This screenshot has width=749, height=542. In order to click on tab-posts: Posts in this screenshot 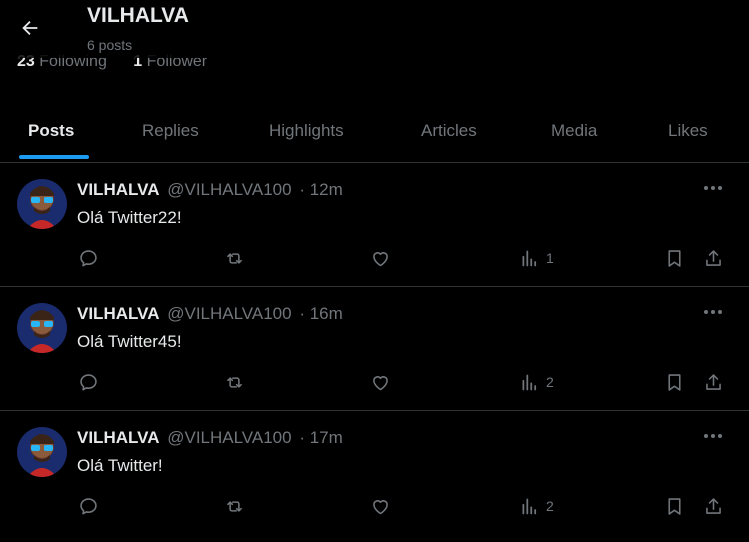, I will do `click(51, 131)`.